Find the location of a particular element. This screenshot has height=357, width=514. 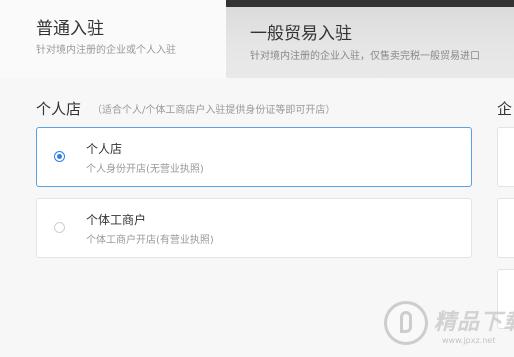

option-title: 个人店 is located at coordinates (104, 149).